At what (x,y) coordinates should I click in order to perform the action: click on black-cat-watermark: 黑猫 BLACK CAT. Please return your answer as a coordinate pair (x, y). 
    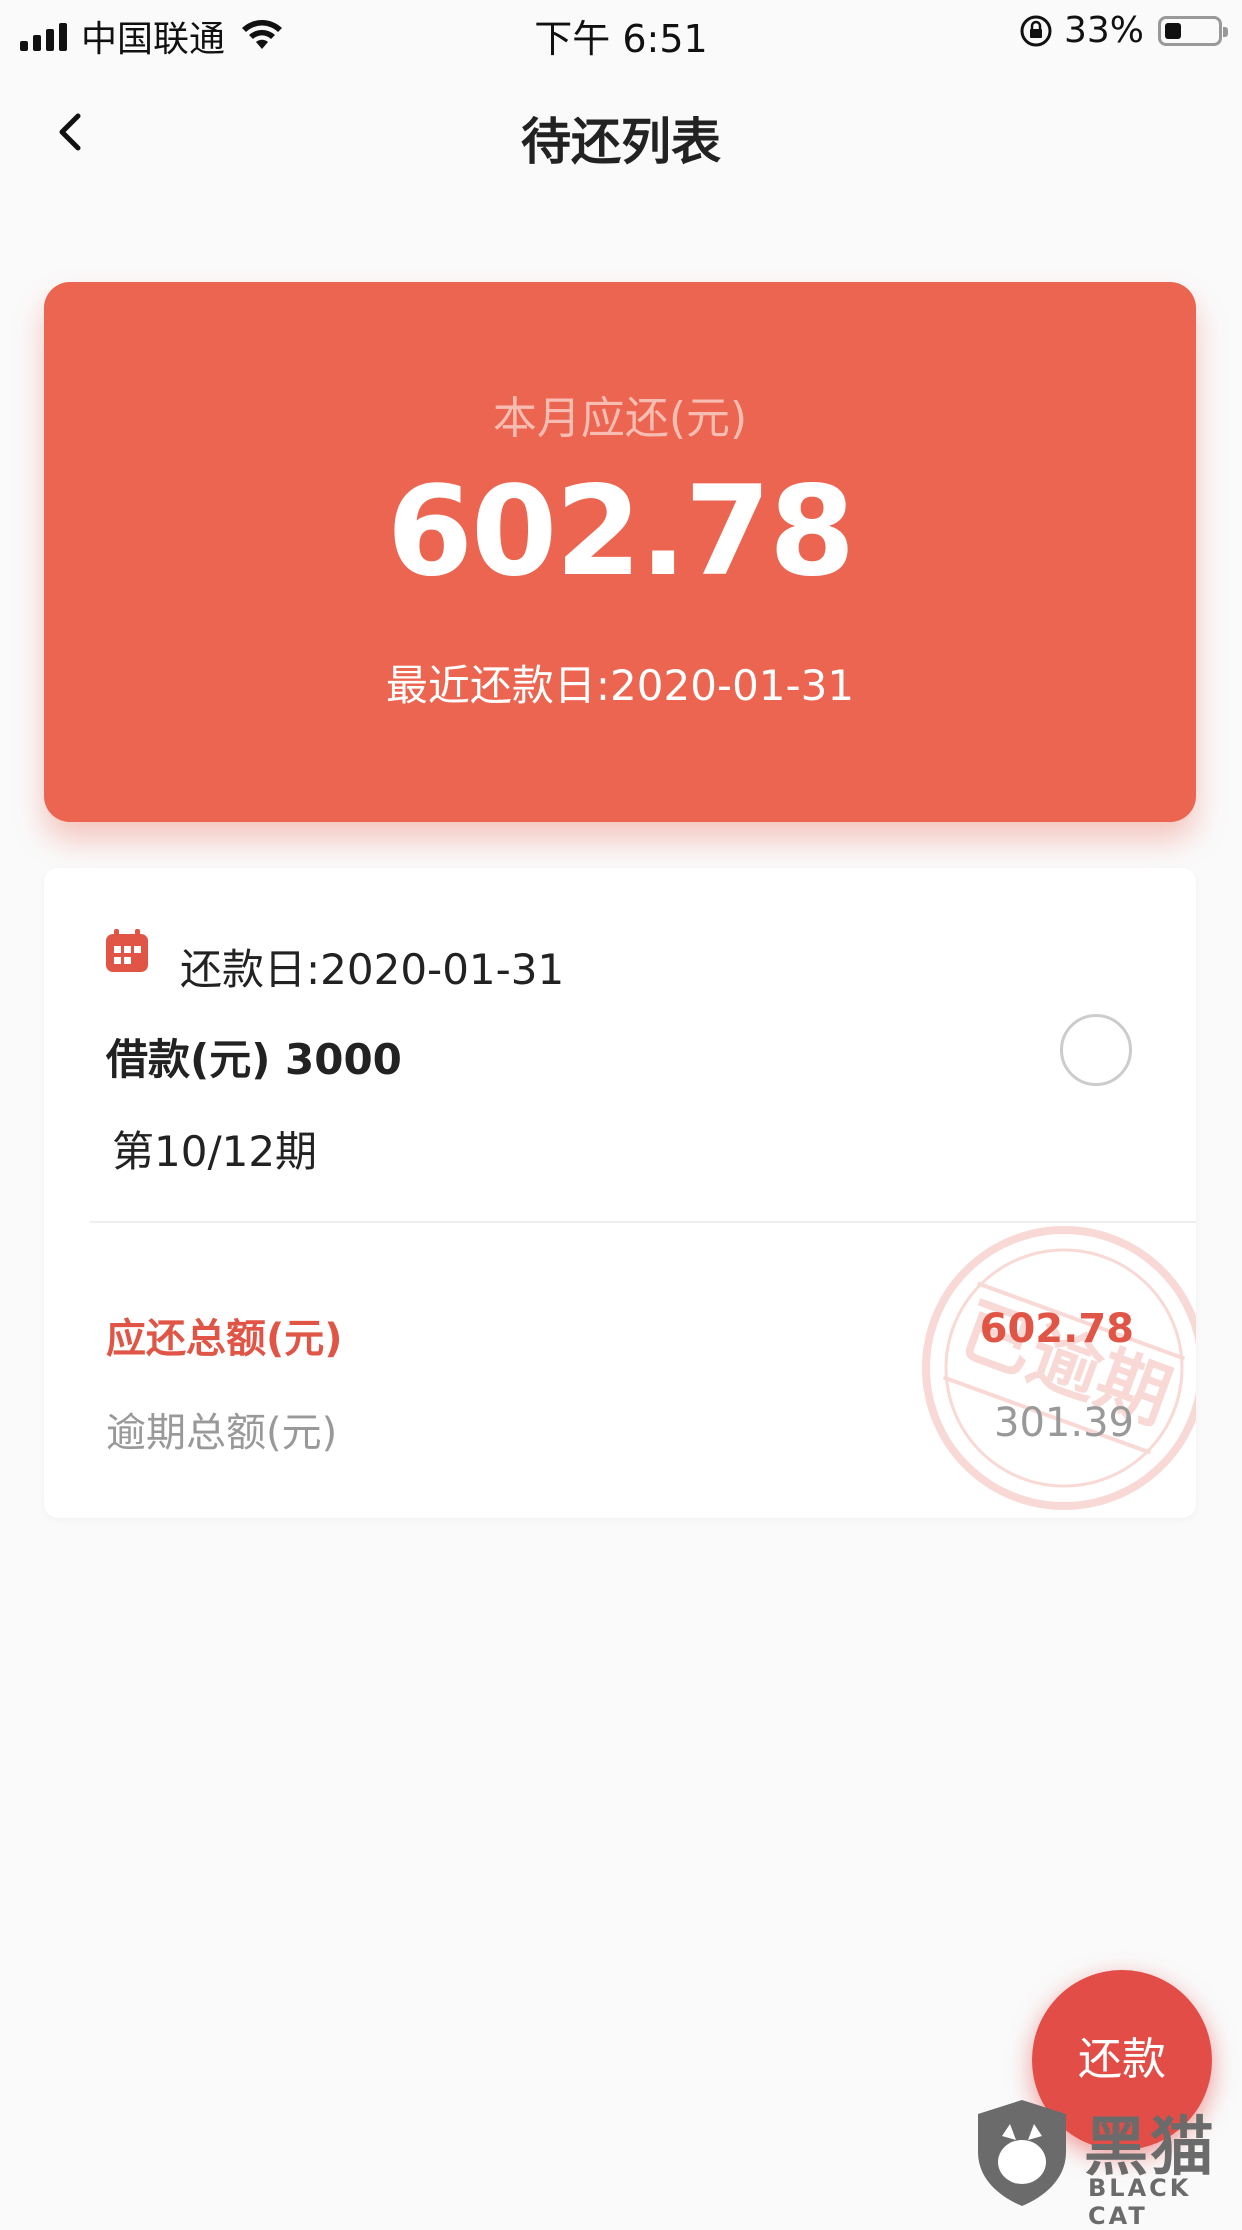
    Looking at the image, I should click on (1107, 2163).